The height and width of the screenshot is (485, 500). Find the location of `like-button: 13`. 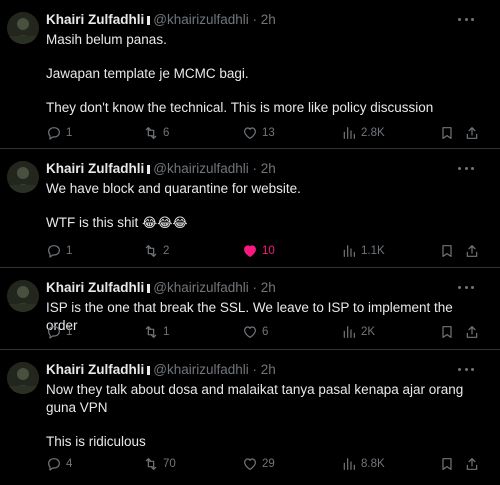

like-button: 13 is located at coordinates (258, 133).